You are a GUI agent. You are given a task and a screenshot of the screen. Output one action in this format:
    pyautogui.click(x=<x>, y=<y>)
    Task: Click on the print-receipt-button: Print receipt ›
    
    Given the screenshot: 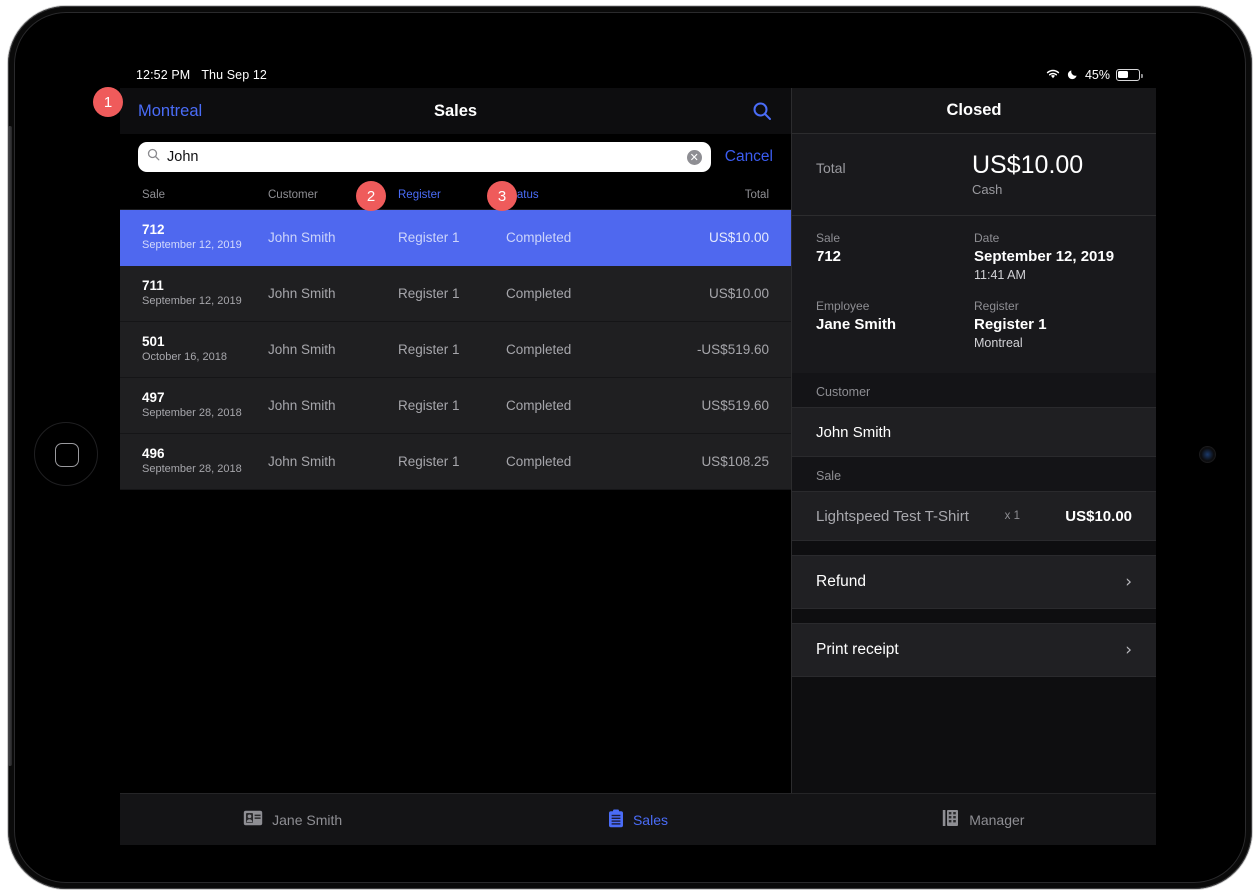 What is the action you would take?
    pyautogui.click(x=974, y=650)
    